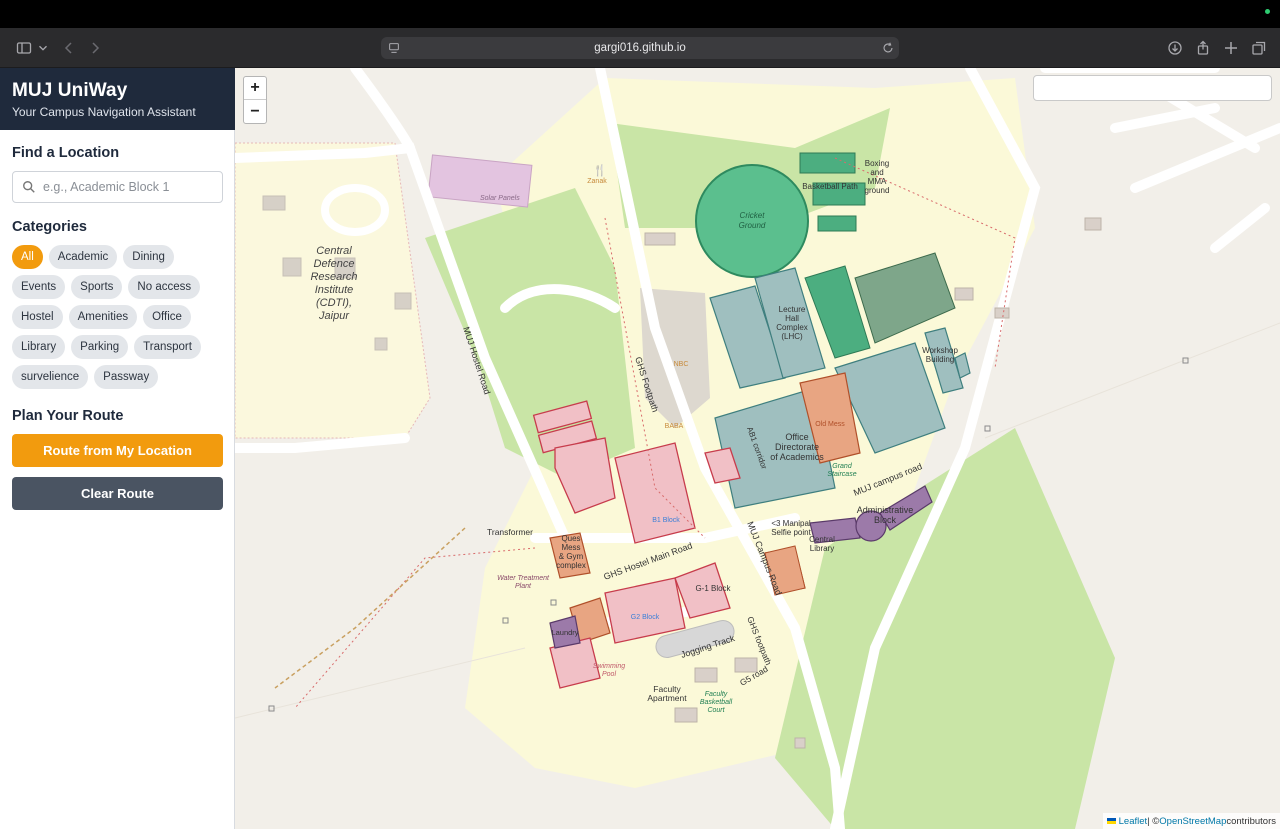 The height and width of the screenshot is (829, 1280). What do you see at coordinates (50, 377) in the screenshot?
I see `category-chip-survelience: survelience` at bounding box center [50, 377].